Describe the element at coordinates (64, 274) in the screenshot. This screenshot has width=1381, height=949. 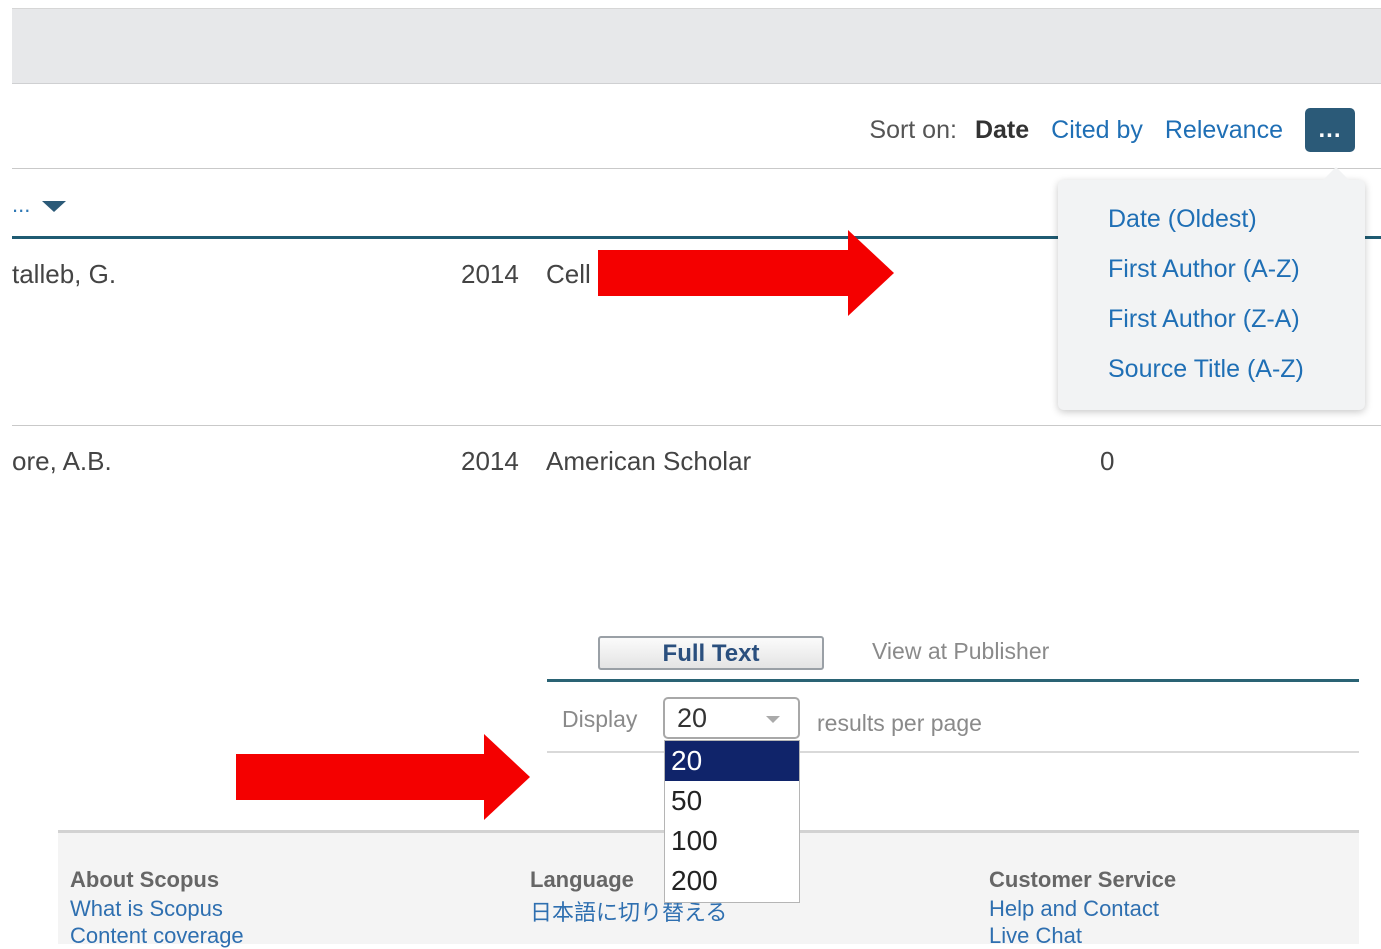
I see `row1-author: talleb, G.` at that location.